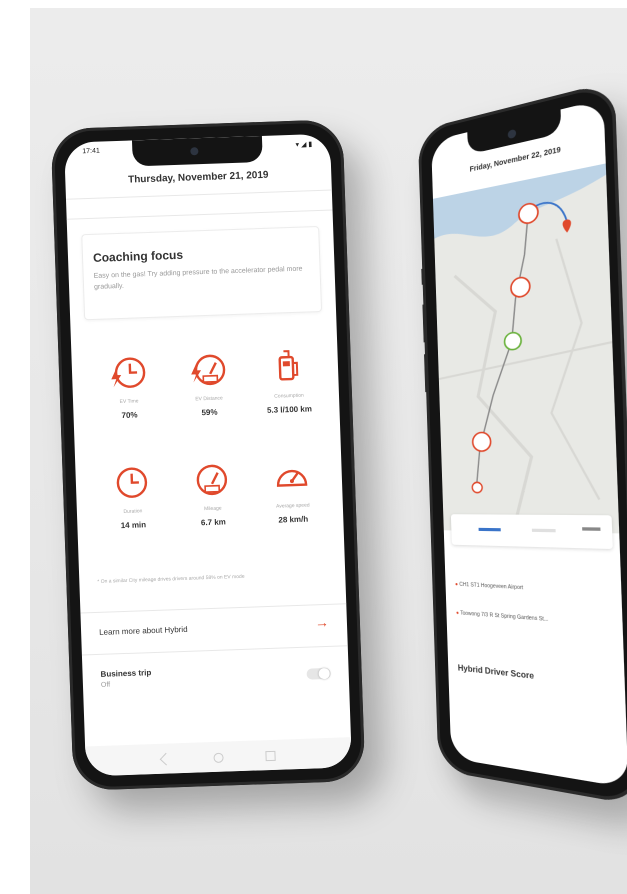 Image resolution: width=627 pixels, height=894 pixels. Describe the element at coordinates (129, 415) in the screenshot. I see `metric-value: 70%` at that location.